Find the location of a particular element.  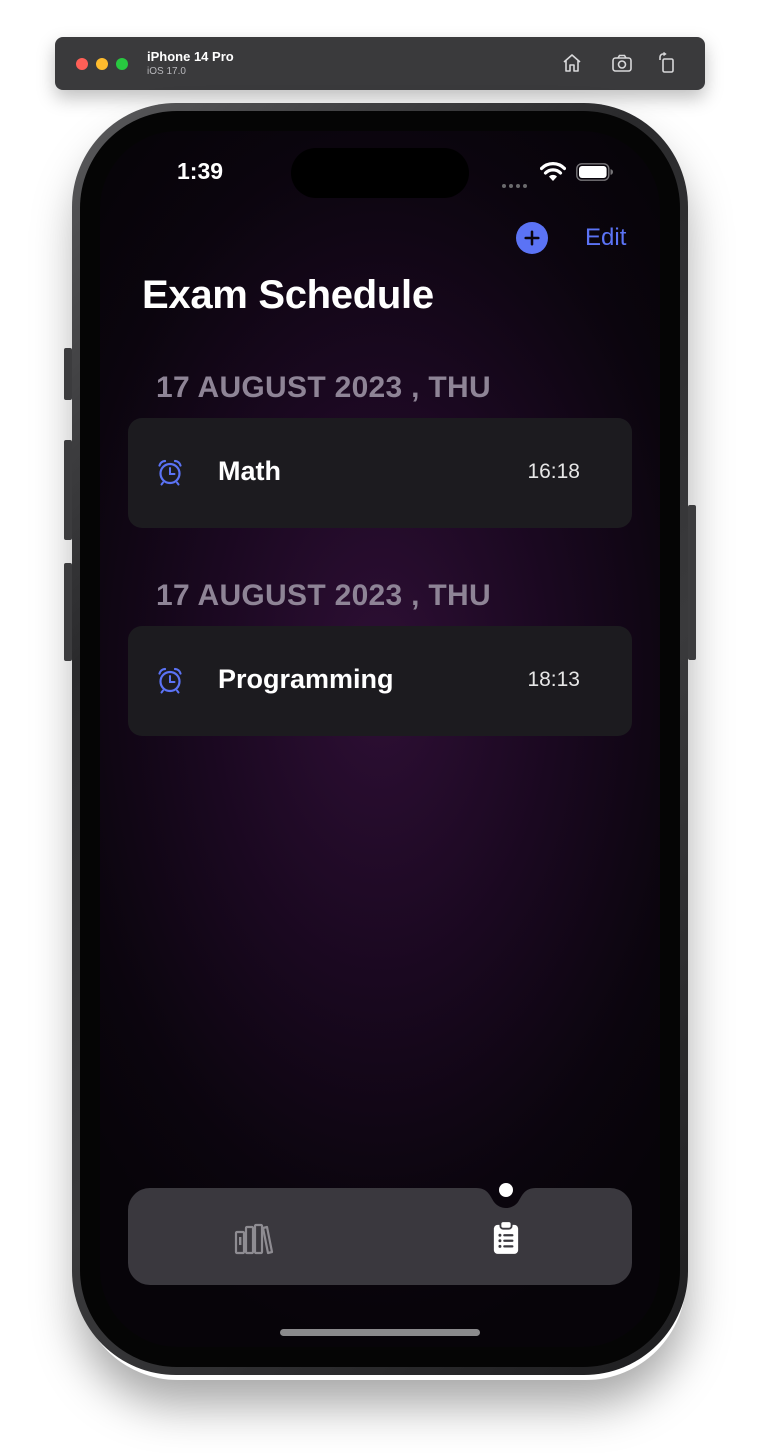

exam-subject: Programming is located at coordinates (306, 679).